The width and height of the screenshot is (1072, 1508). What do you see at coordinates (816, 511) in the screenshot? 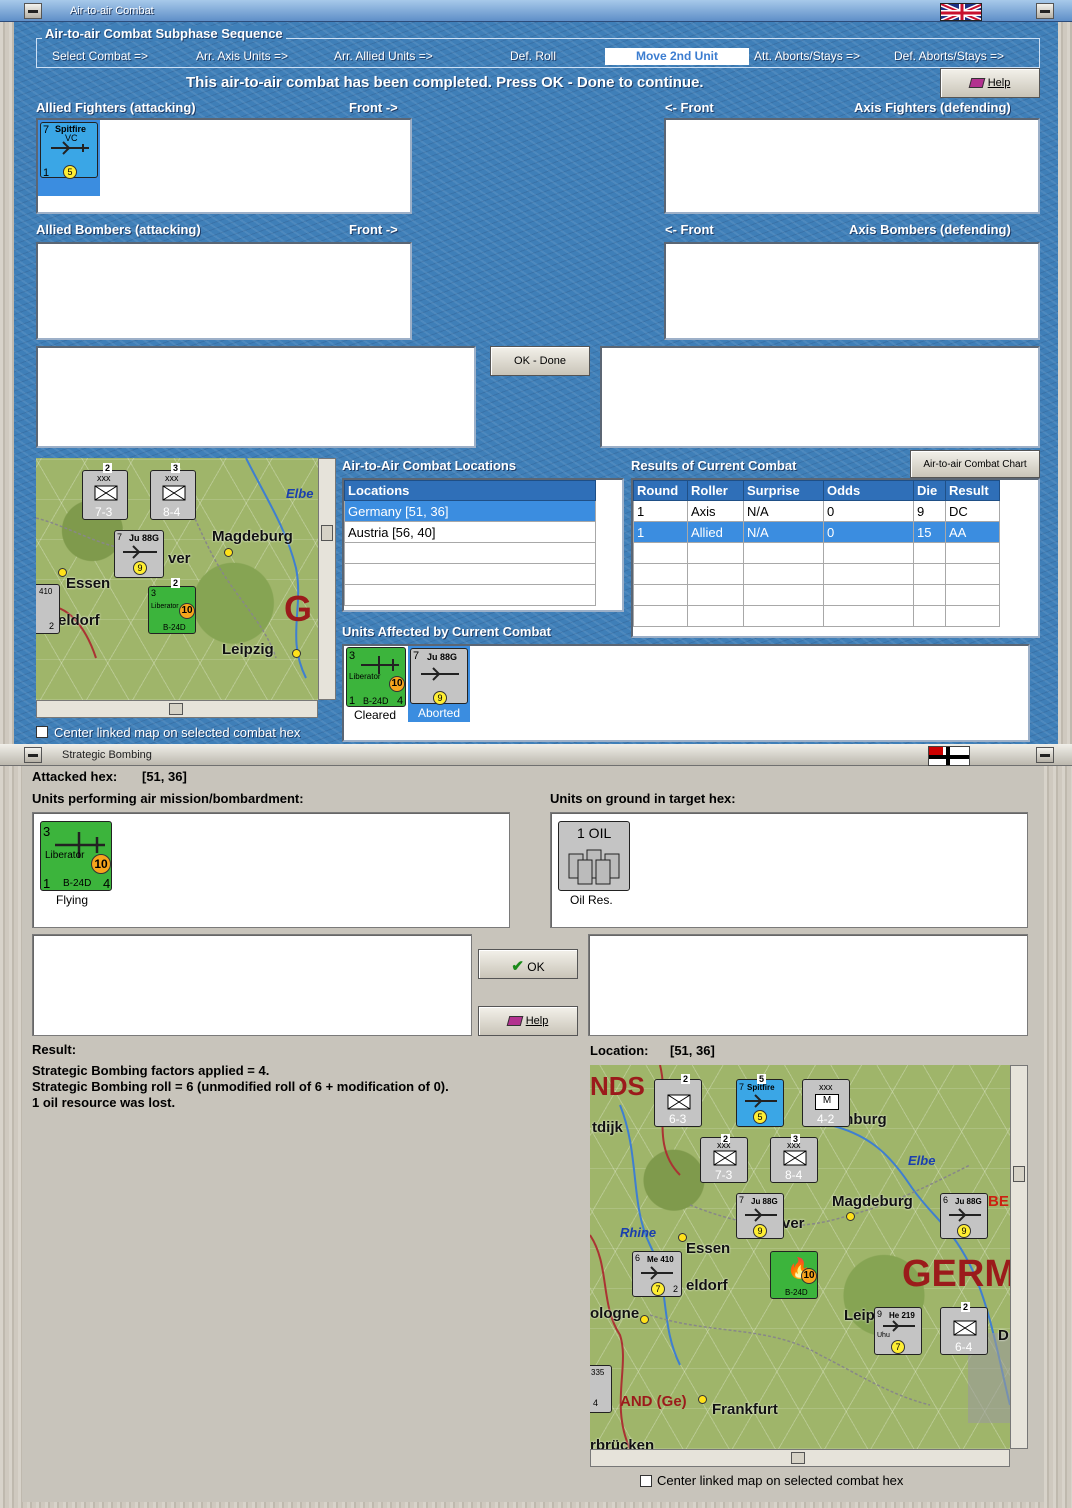
I see `table-row: 1 Axis N/A 0 9 DC` at bounding box center [816, 511].